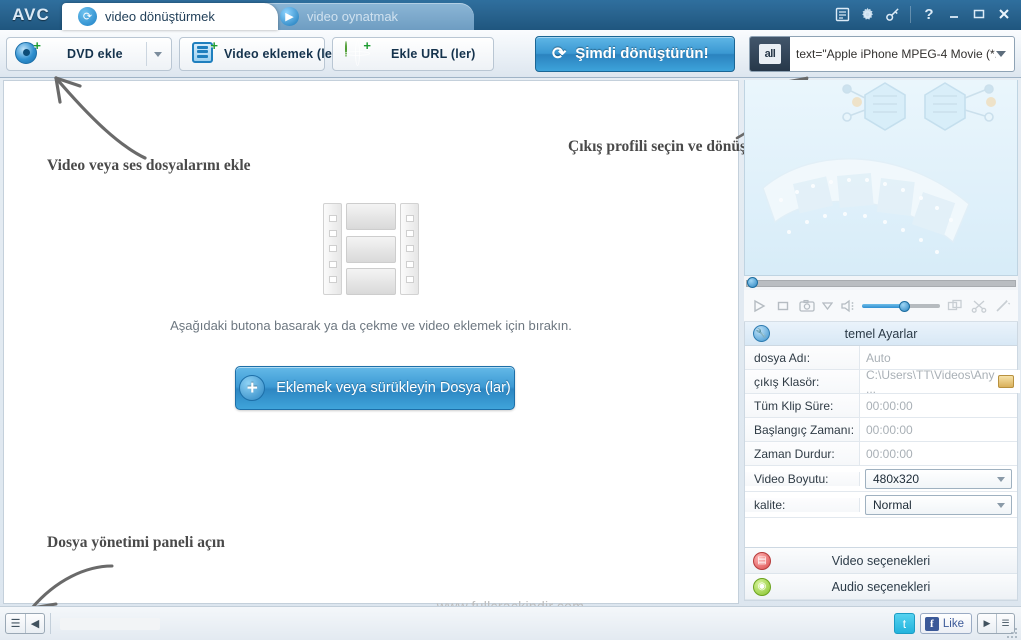  What do you see at coordinates (892, 504) in the screenshot?
I see `quality-value: Normal` at bounding box center [892, 504].